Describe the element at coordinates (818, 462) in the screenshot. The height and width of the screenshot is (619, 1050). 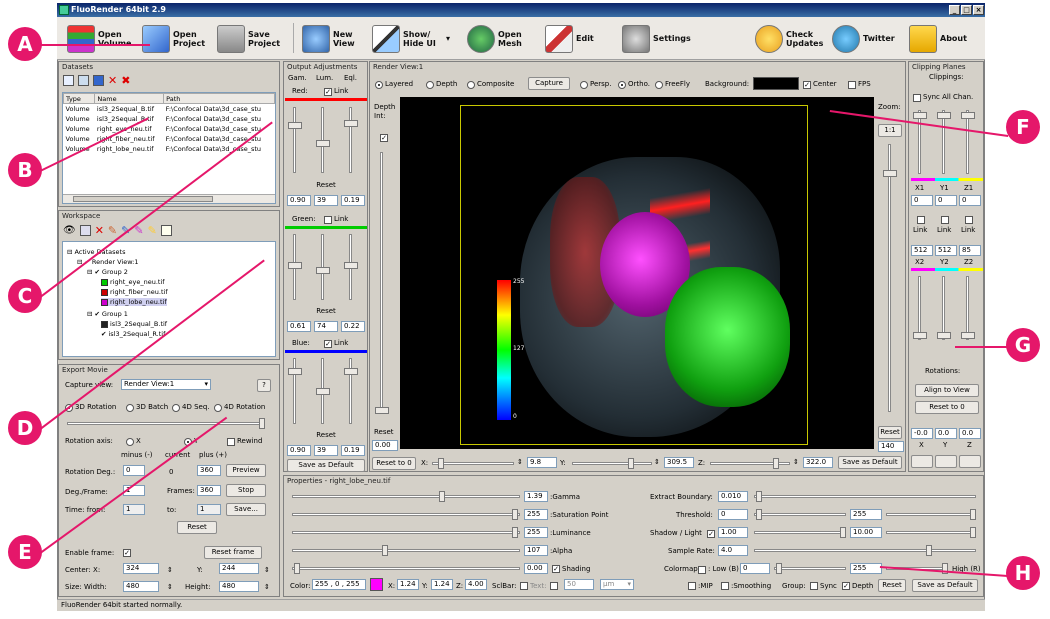
I see `z-rotation-field: 322.0` at that location.